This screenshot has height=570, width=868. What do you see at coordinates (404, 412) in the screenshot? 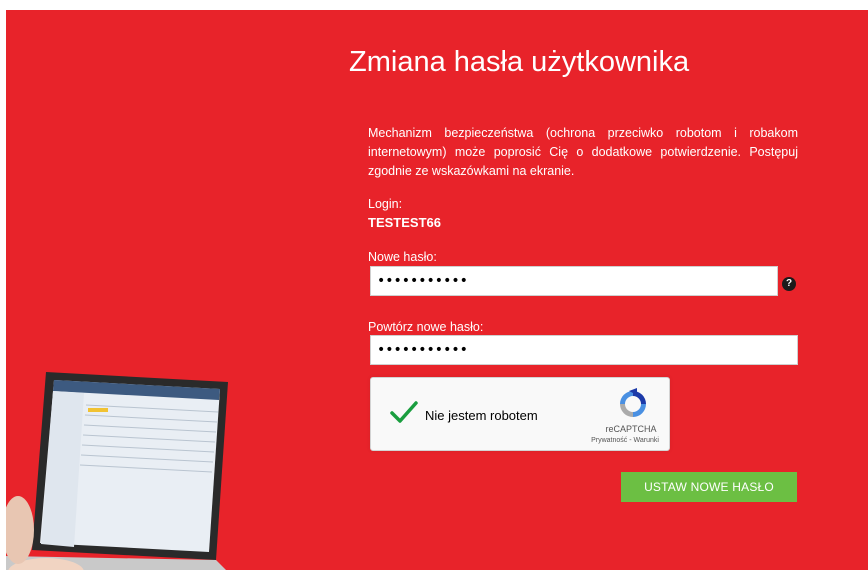
I see `checkmark-icon` at bounding box center [404, 412].